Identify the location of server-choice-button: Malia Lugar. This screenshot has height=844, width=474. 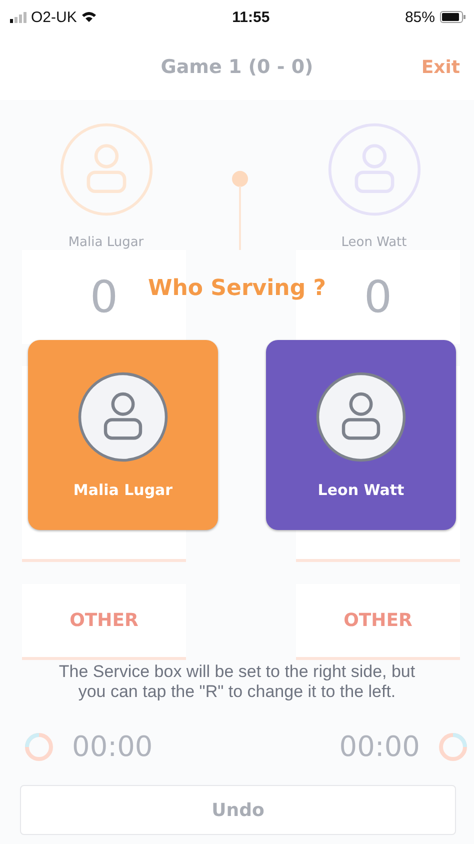
(123, 435).